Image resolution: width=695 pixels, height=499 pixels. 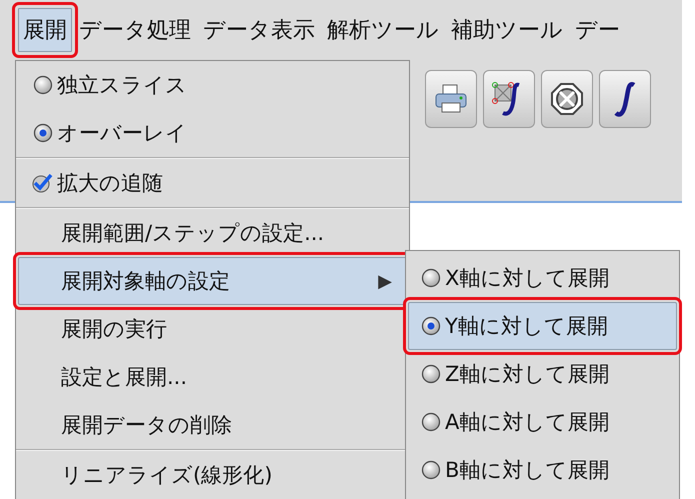 I want to click on checkbox, so click(x=42, y=183).